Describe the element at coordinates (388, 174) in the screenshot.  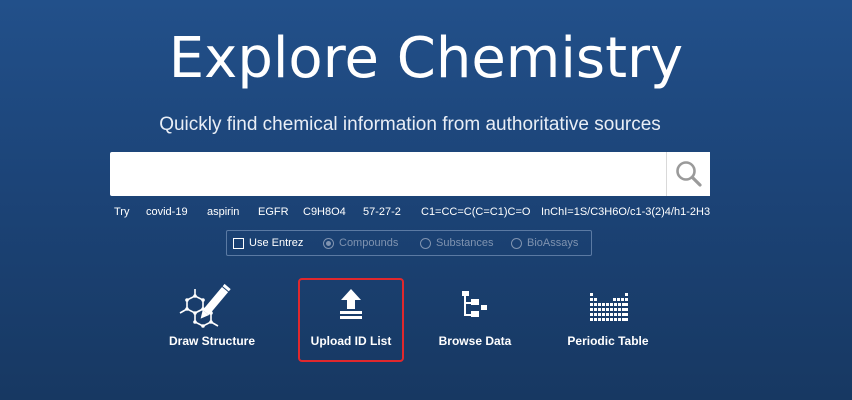
I see `search-input` at that location.